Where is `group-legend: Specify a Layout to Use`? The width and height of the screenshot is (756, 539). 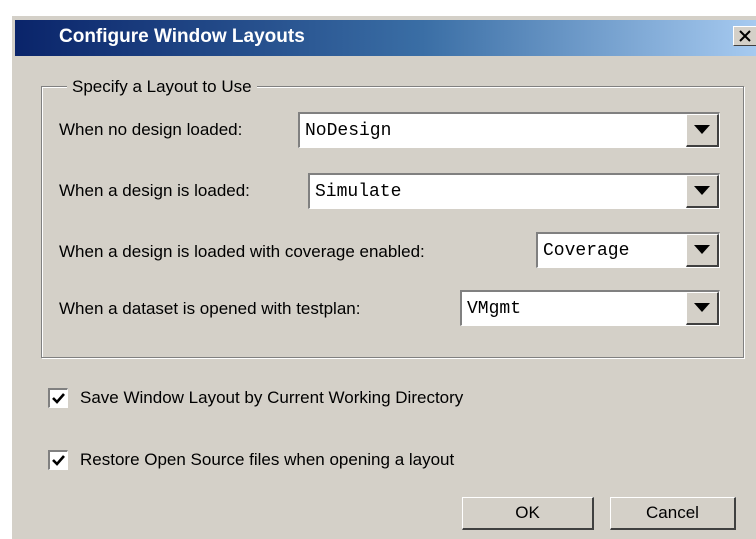 group-legend: Specify a Layout to Use is located at coordinates (162, 87).